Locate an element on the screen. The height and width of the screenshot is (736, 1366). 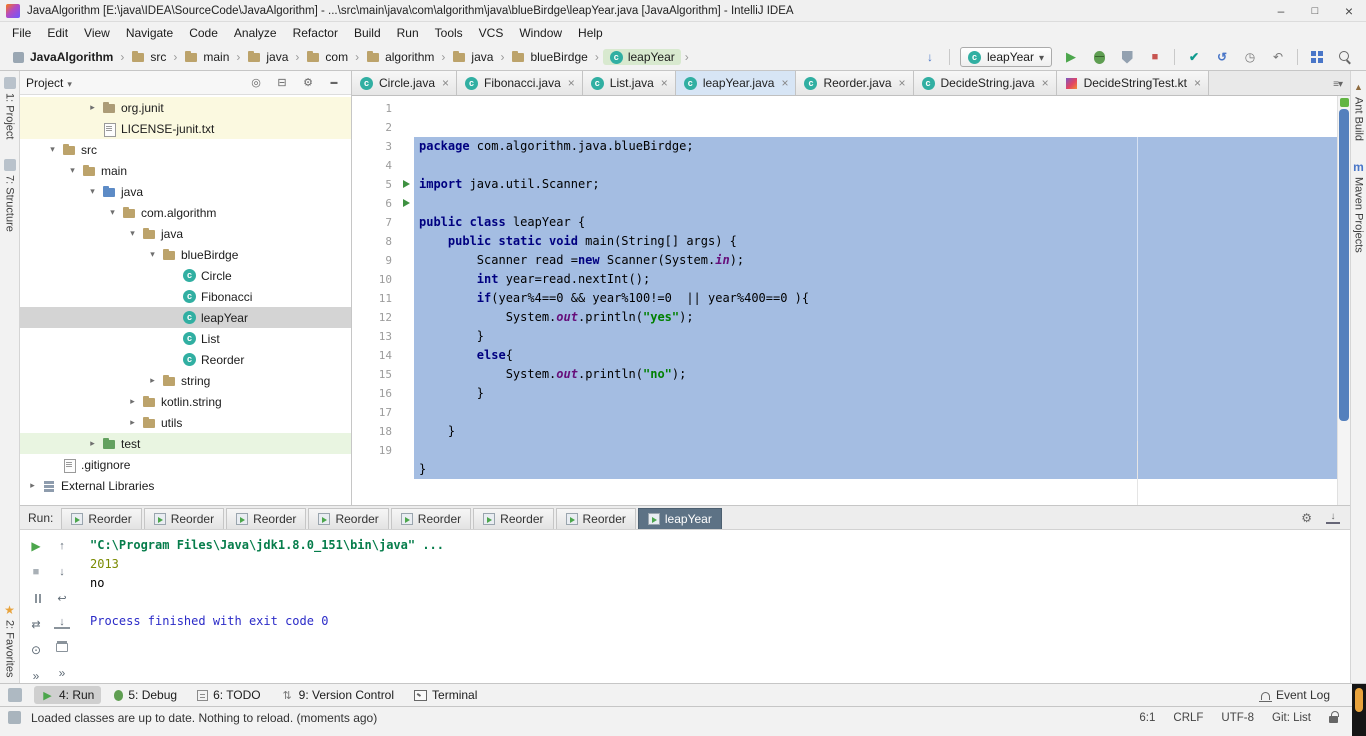
scroll-end-icon is located at coordinates (62, 622).